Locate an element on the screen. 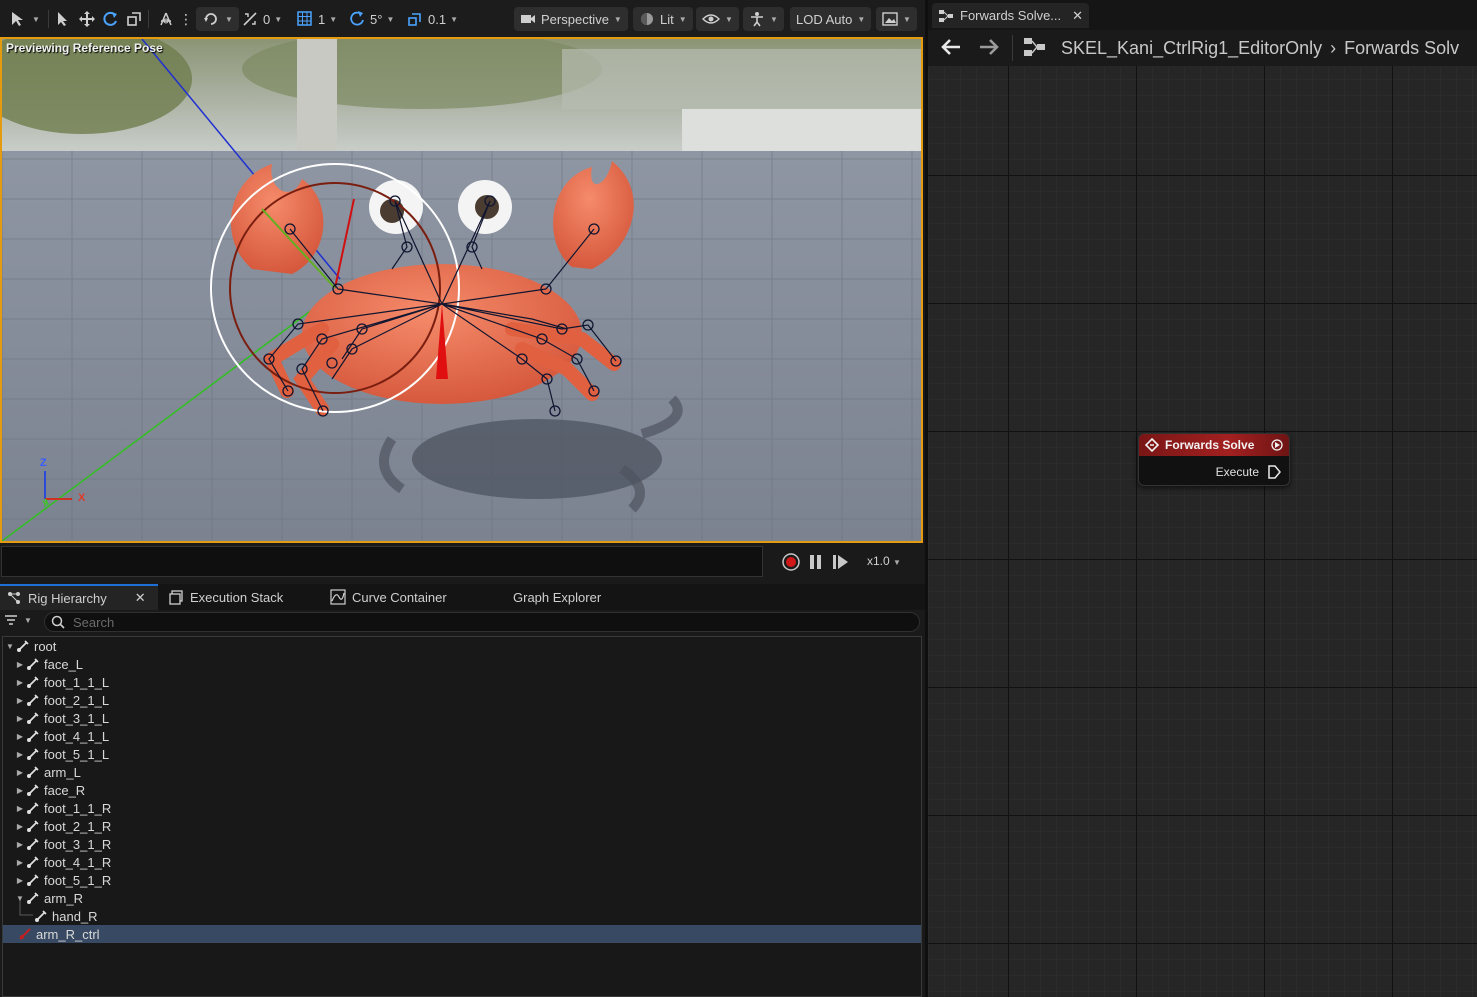 The width and height of the screenshot is (1477, 997). preview-options-dropdown: ▼ is located at coordinates (763, 19).